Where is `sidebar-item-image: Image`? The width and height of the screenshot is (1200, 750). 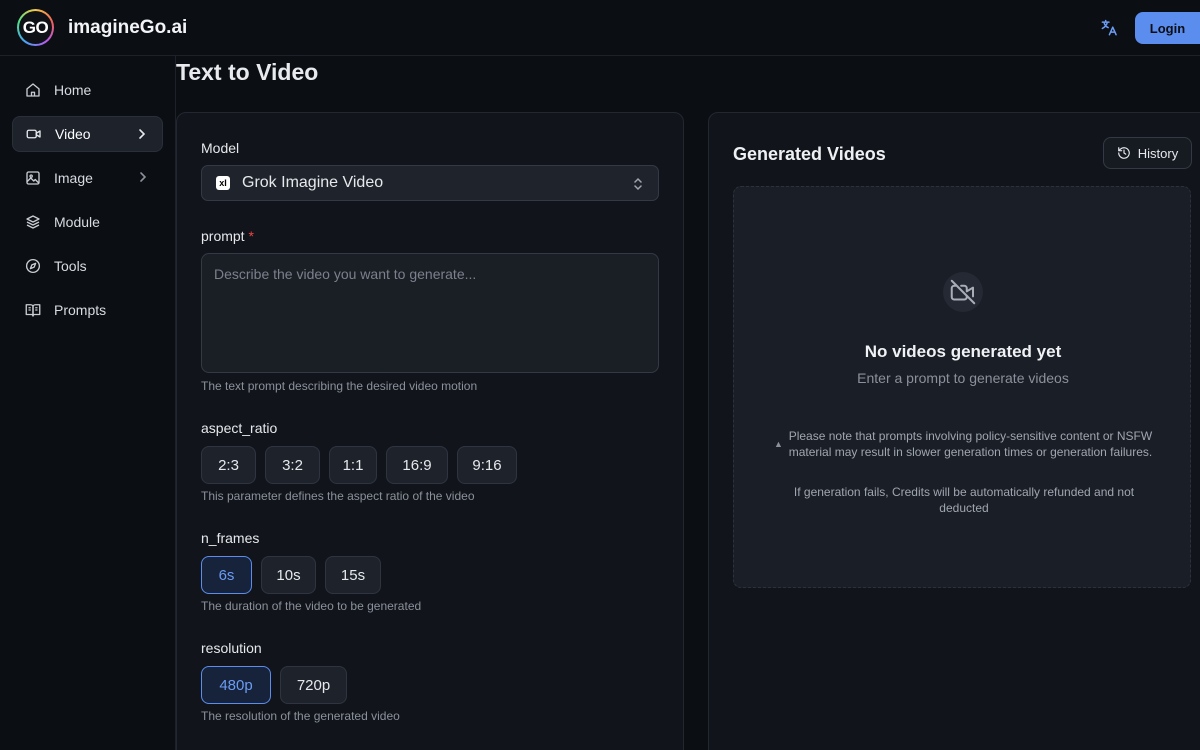
sidebar-item-image: Image is located at coordinates (87, 178).